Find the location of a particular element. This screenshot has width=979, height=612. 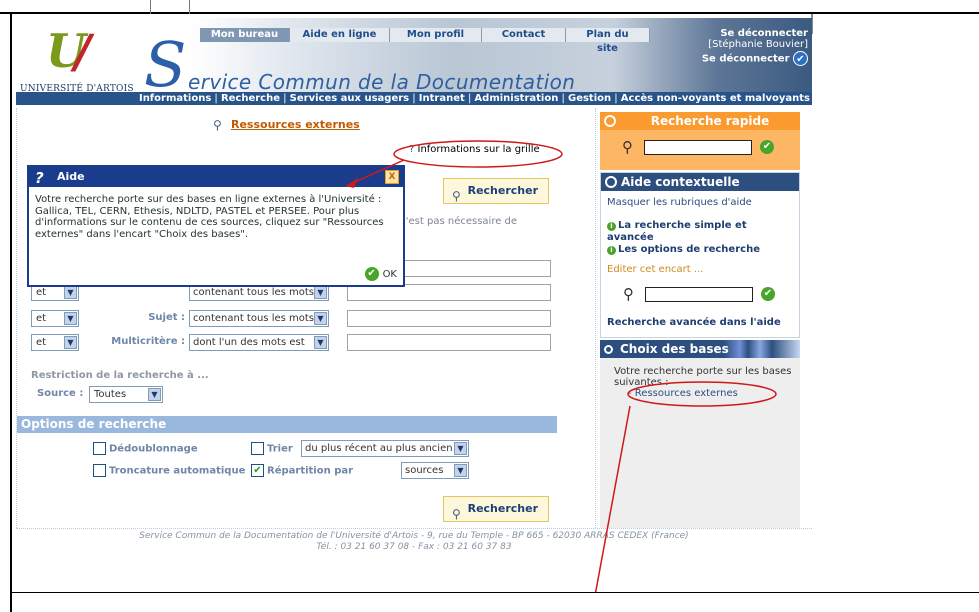

option-distribution: ✔ Répartition par is located at coordinates (302, 470).